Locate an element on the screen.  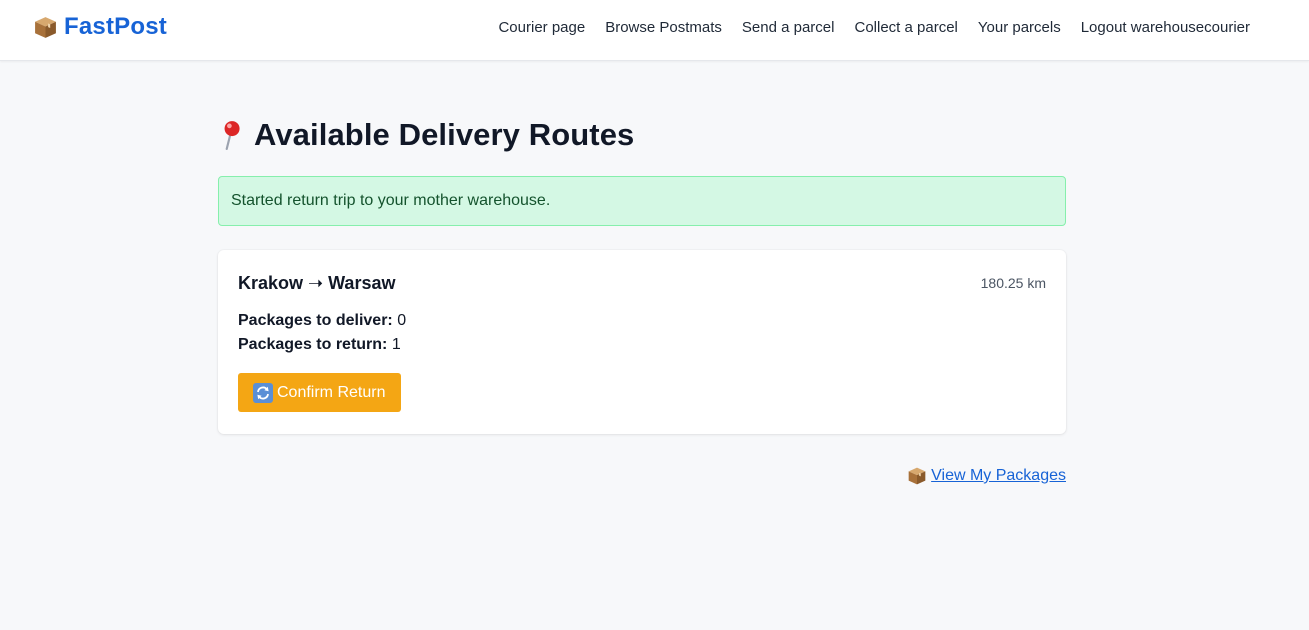
return-count: 1 is located at coordinates (396, 344).